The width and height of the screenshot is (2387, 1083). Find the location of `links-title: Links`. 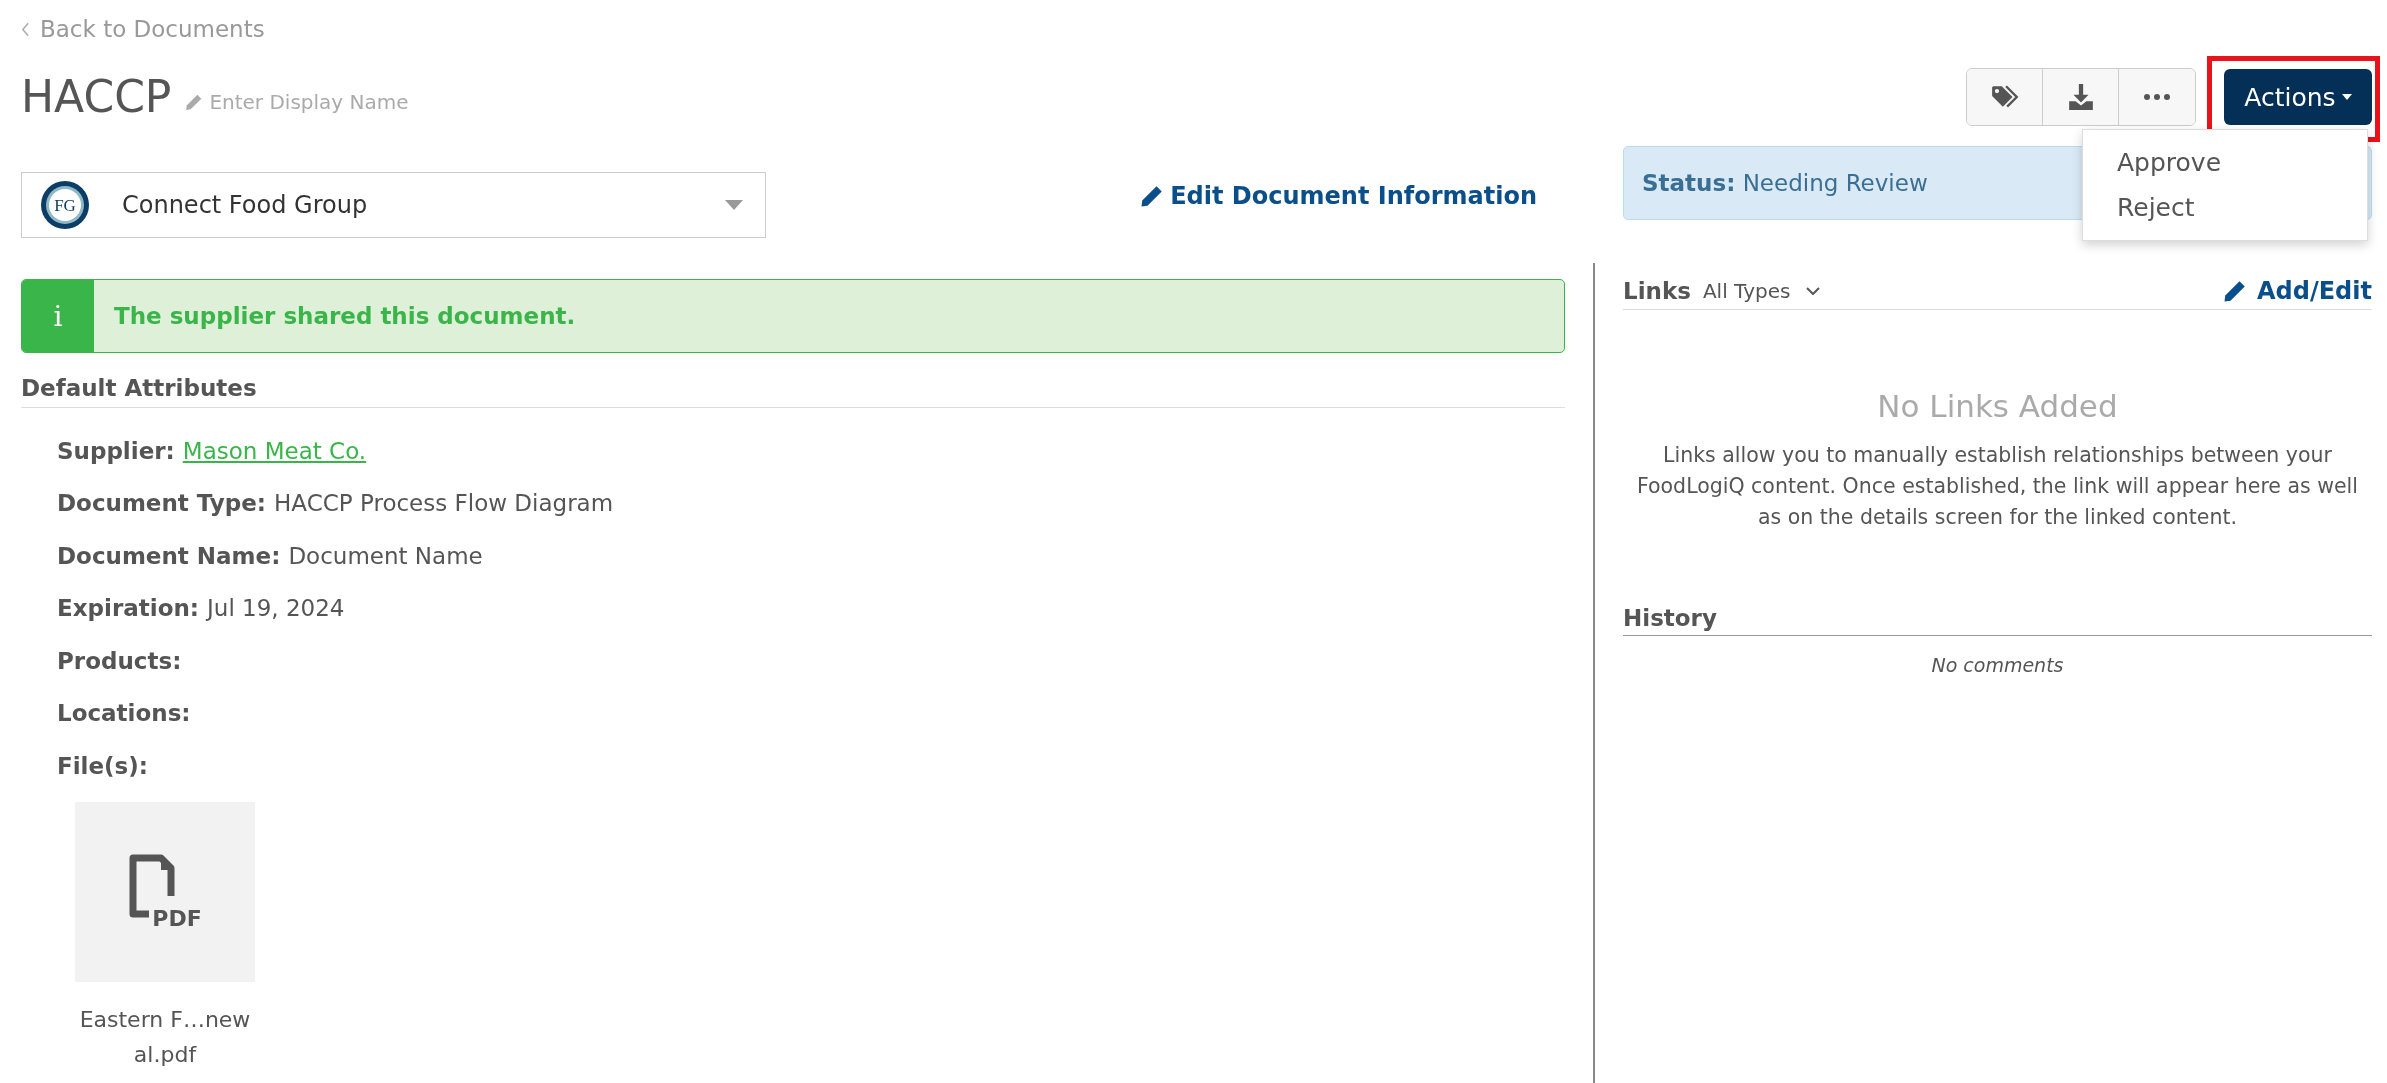

links-title: Links is located at coordinates (1657, 291).